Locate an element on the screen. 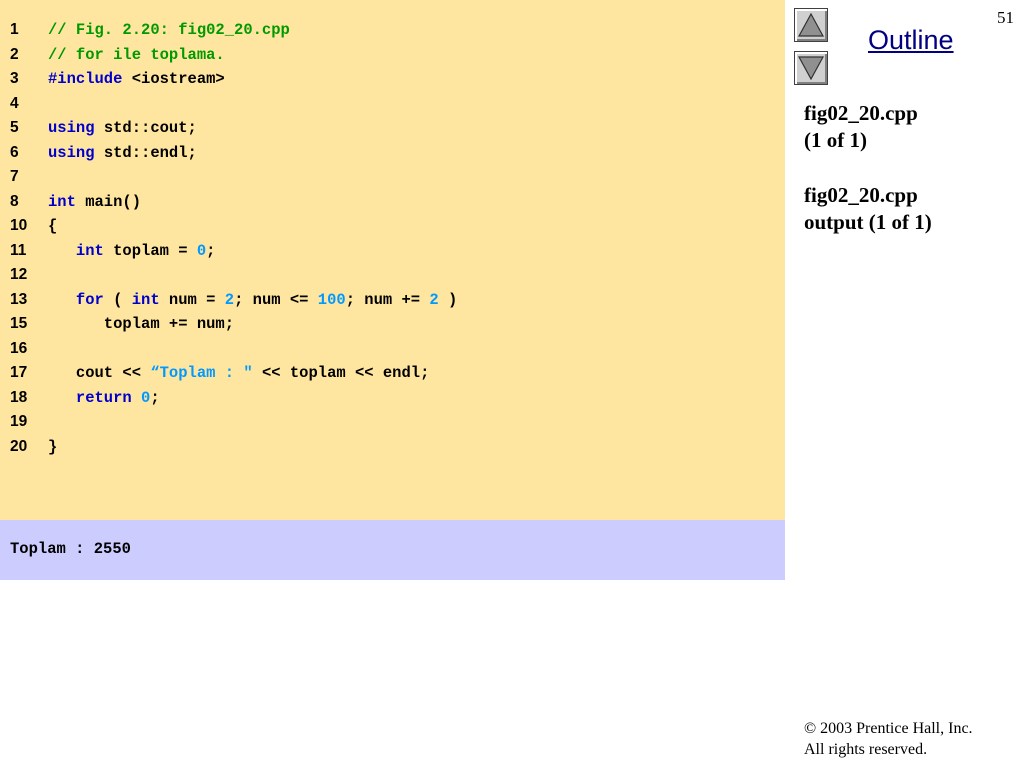  triangle-down-icon is located at coordinates (811, 68).